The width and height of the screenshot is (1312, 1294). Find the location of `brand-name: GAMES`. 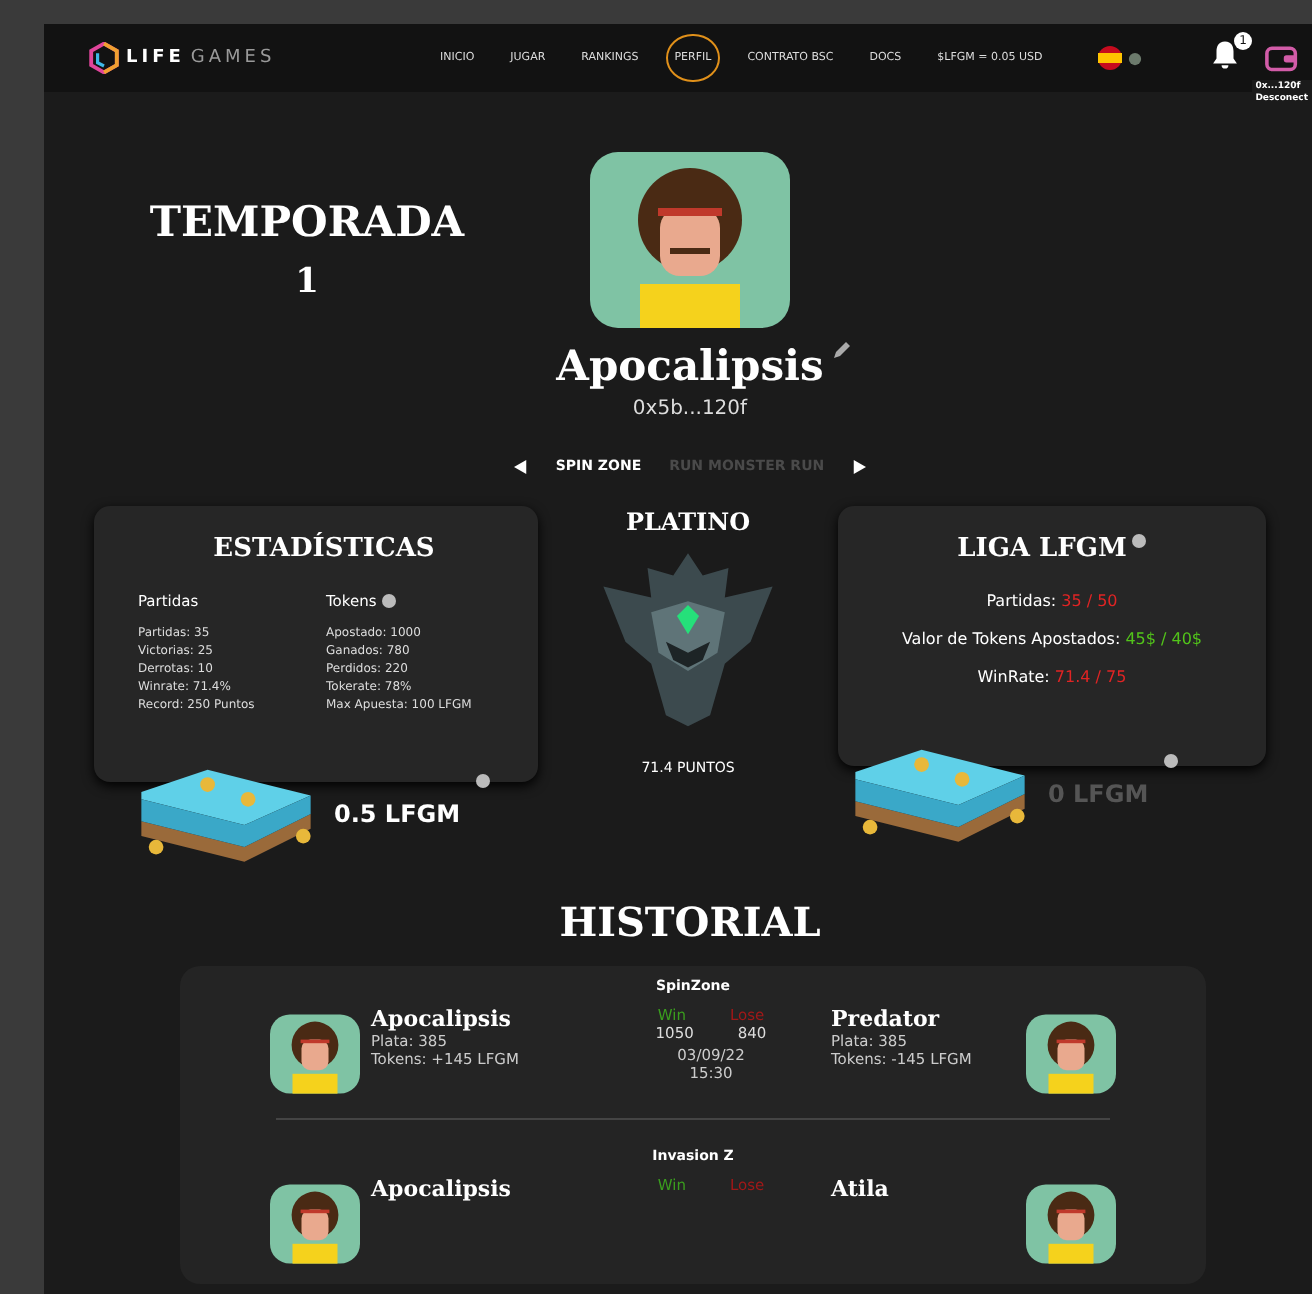

brand-name: GAMES is located at coordinates (233, 58).